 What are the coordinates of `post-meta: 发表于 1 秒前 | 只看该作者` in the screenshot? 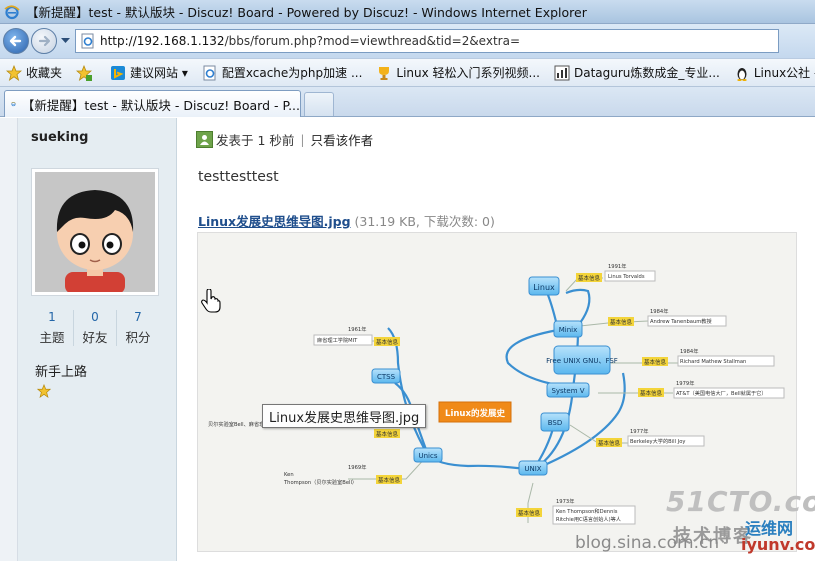 It's located at (284, 139).